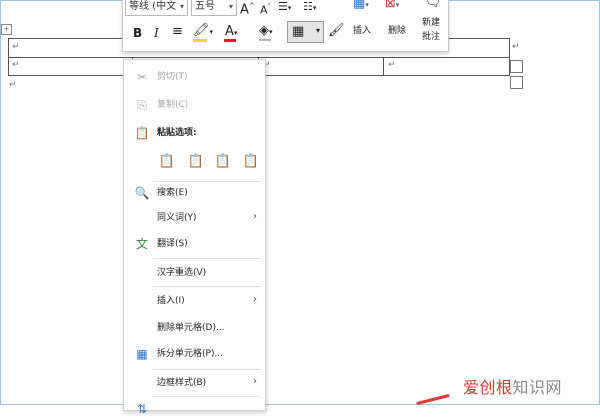 The height and width of the screenshot is (420, 600). Describe the element at coordinates (223, 162) in the screenshot. I see `paste-picture-icon: 📋` at that location.